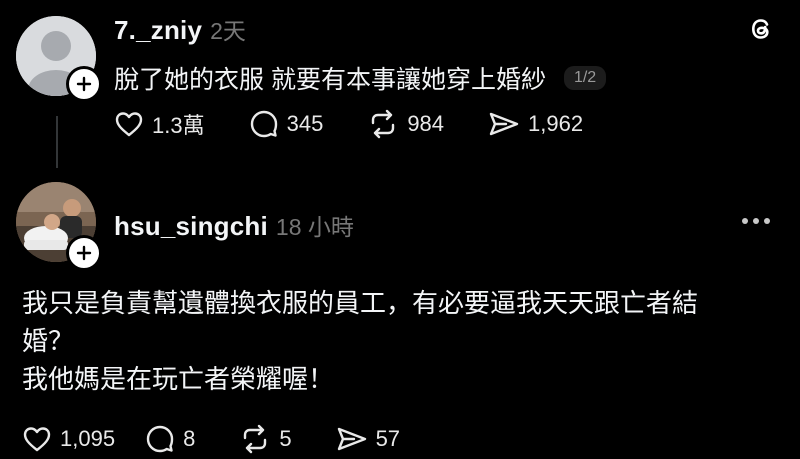  Describe the element at coordinates (756, 221) in the screenshot. I see `more-options-icon` at that location.